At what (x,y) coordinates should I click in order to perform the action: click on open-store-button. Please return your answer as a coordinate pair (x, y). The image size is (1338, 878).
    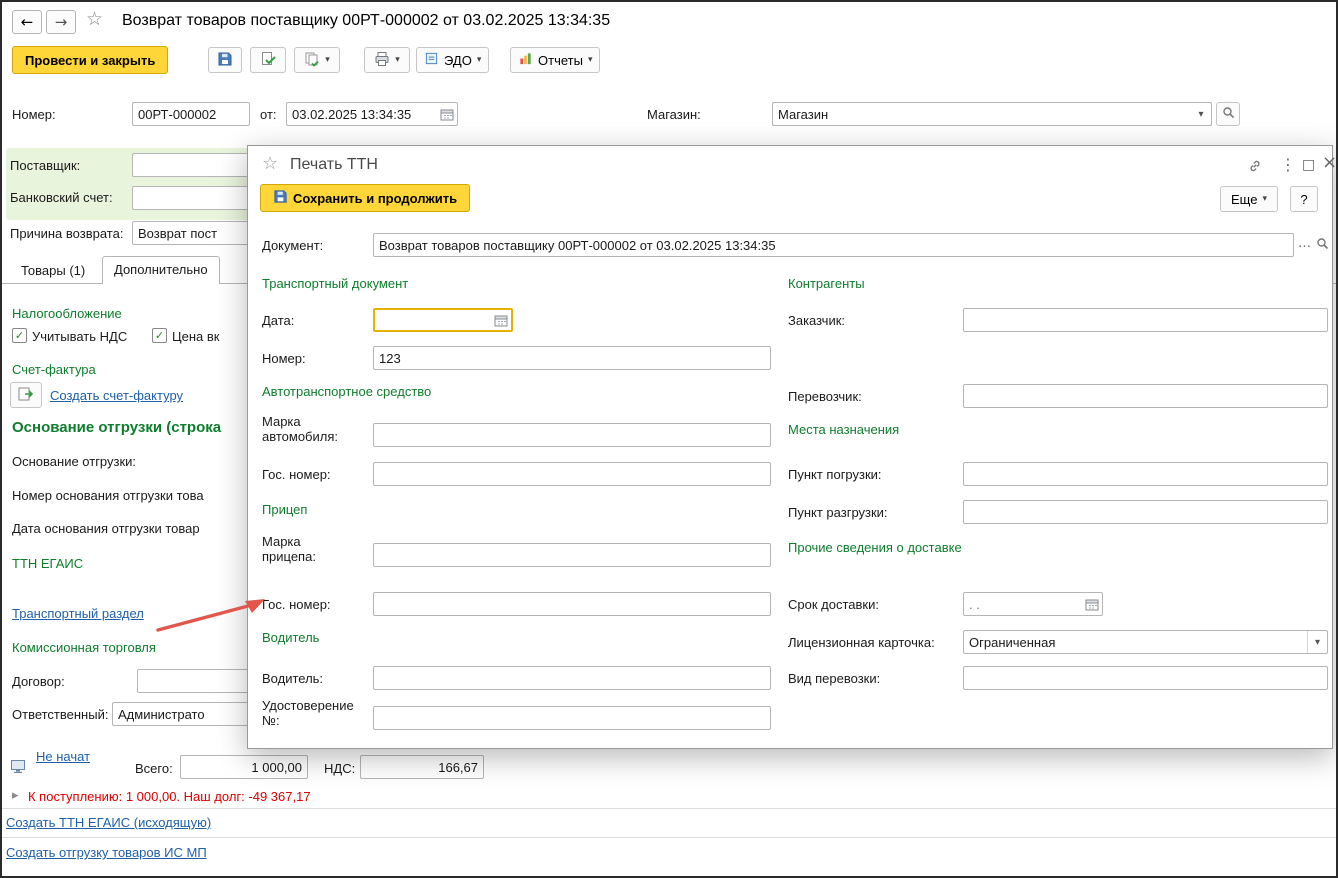
    Looking at the image, I should click on (1228, 114).